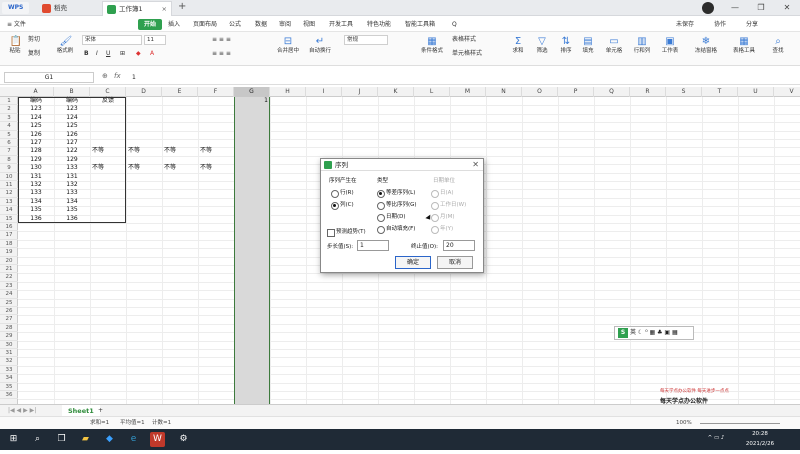 This screenshot has width=800, height=454. Describe the element at coordinates (9, 143) in the screenshot. I see `row-header-6: 6` at that location.